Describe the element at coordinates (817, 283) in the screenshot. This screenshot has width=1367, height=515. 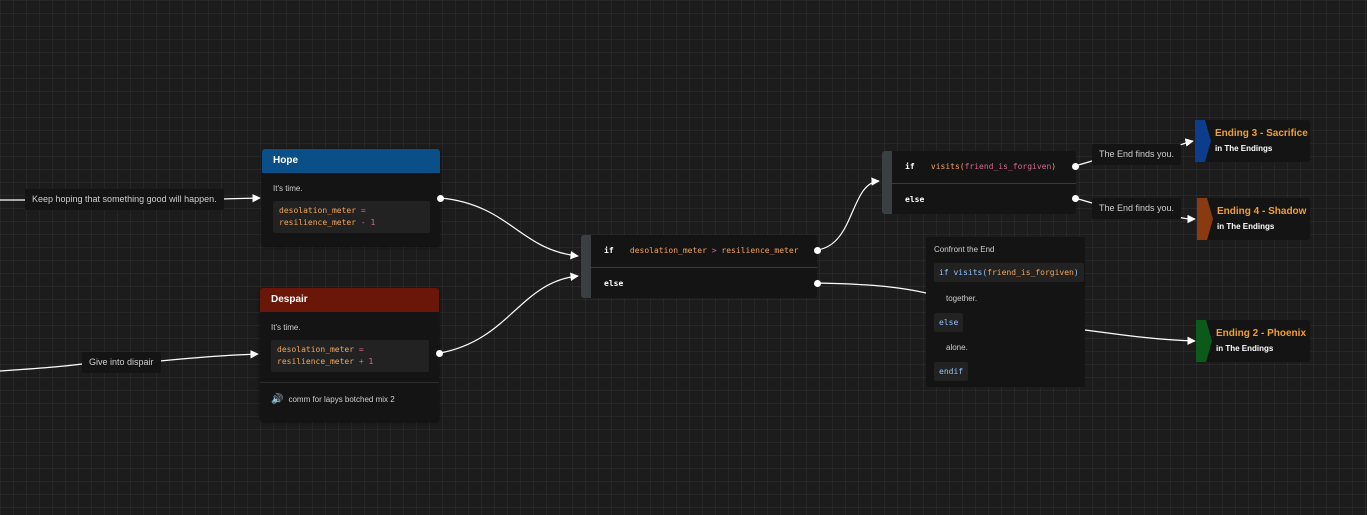
I see `branch-else-port` at that location.